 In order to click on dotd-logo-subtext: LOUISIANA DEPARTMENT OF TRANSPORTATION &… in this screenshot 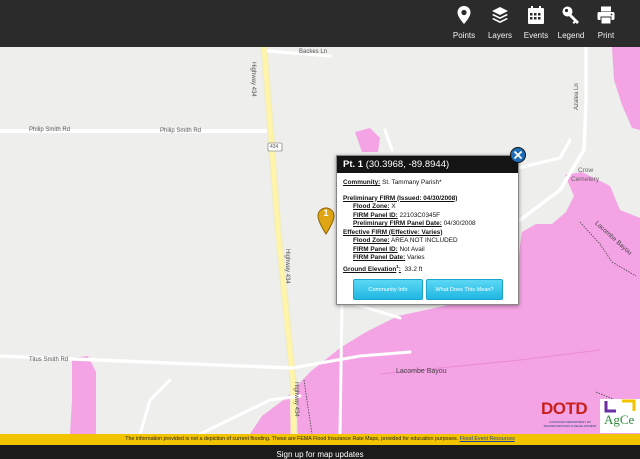, I will do `click(570, 424)`.